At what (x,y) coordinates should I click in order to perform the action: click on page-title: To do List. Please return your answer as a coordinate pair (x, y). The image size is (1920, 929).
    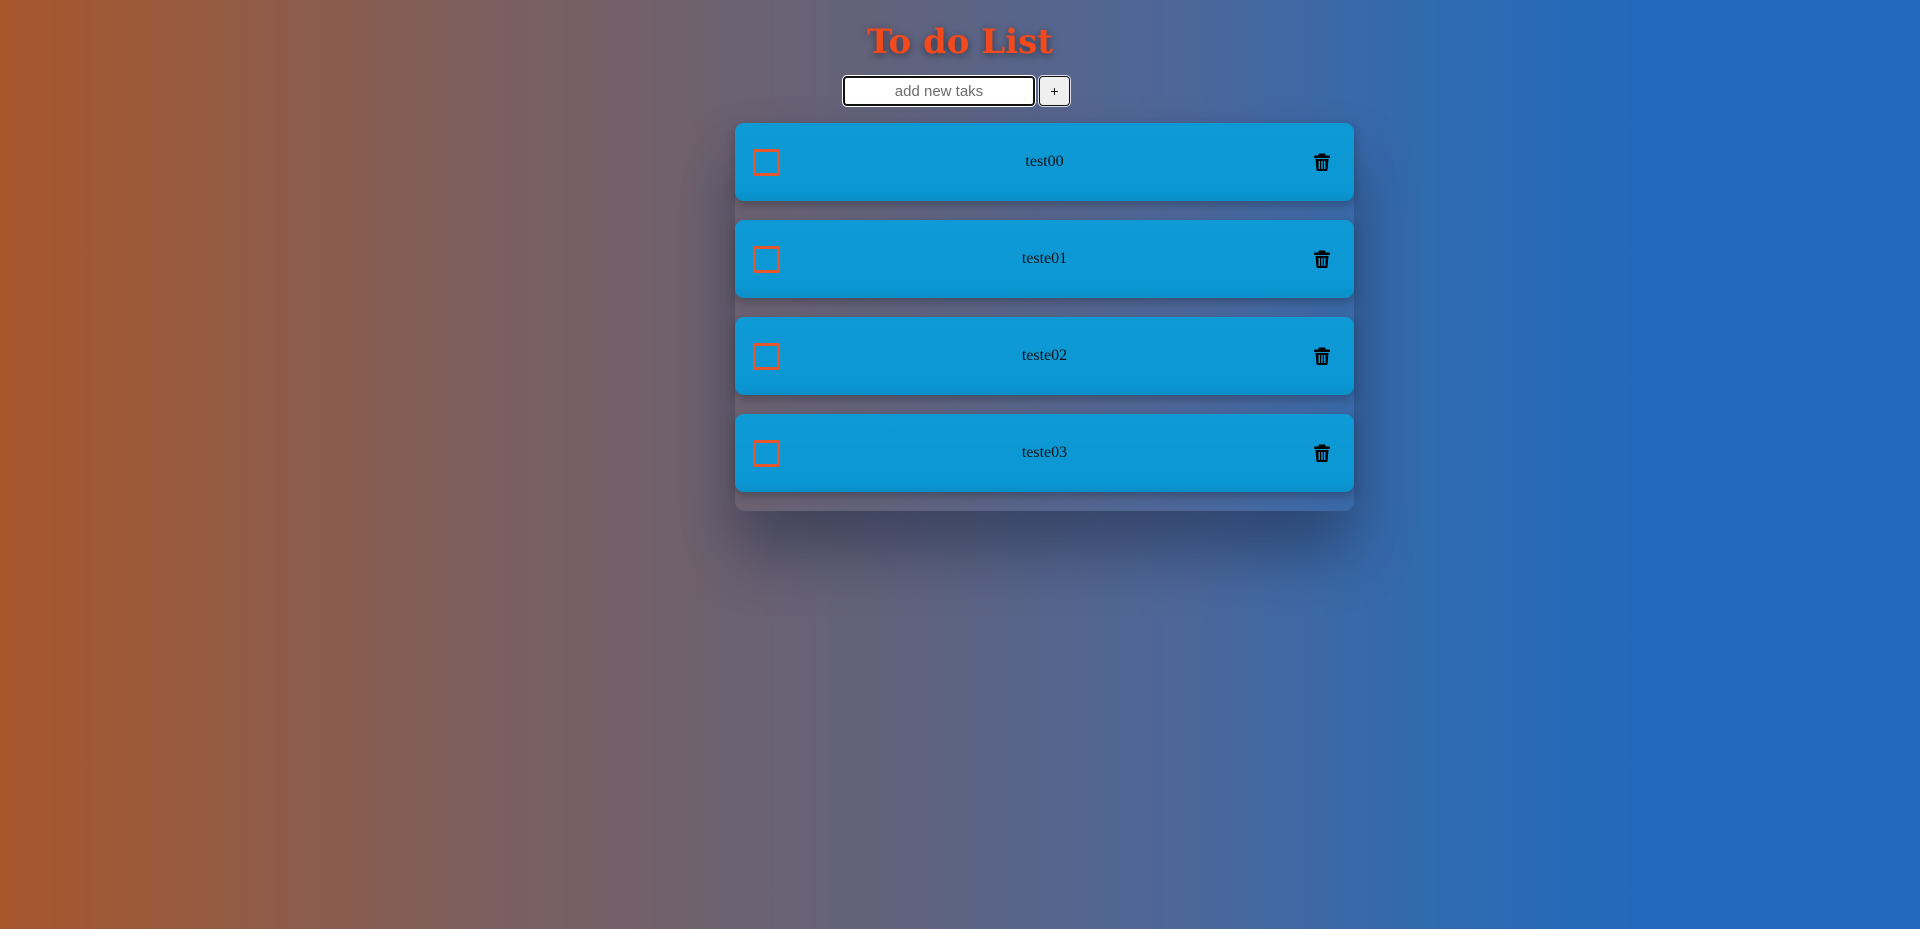
    Looking at the image, I should click on (960, 42).